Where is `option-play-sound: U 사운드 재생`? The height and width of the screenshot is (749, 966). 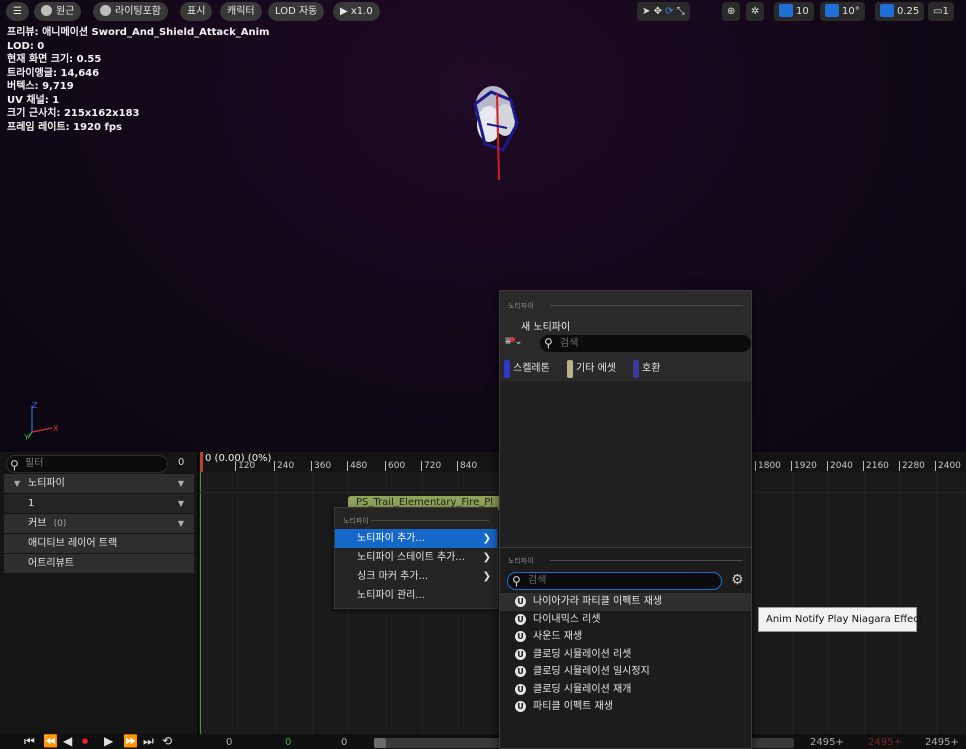
option-play-sound: U 사운드 재생 is located at coordinates (625, 637).